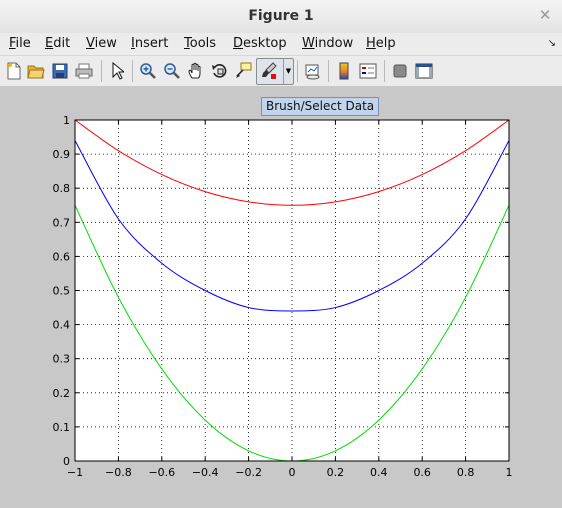  What do you see at coordinates (118, 472) in the screenshot?
I see `x-tick-label: −0.8` at bounding box center [118, 472].